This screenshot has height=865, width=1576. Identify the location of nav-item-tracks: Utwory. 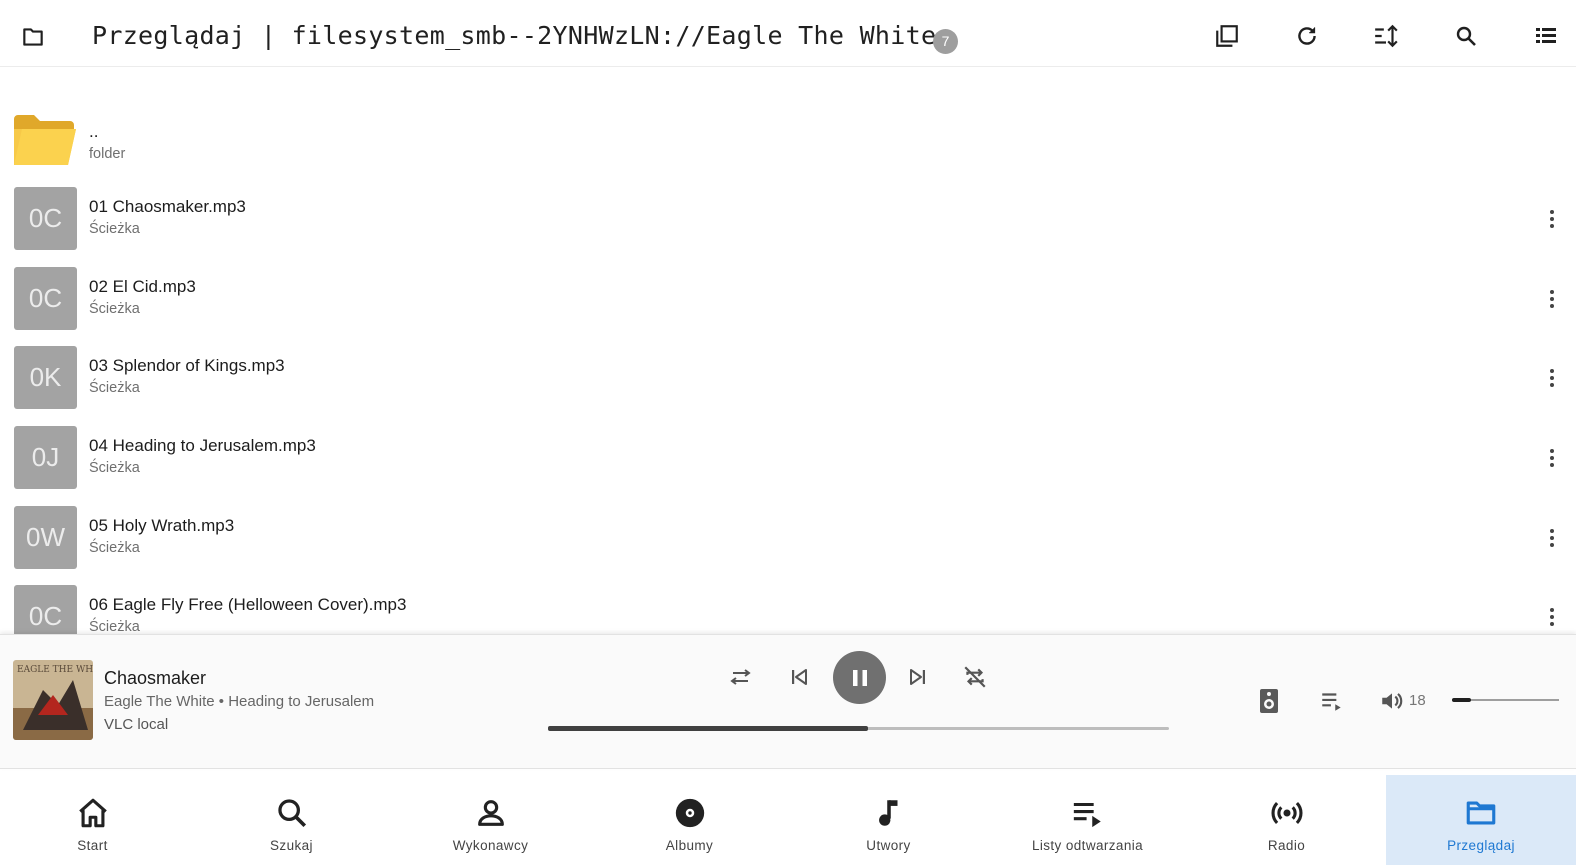
(888, 820).